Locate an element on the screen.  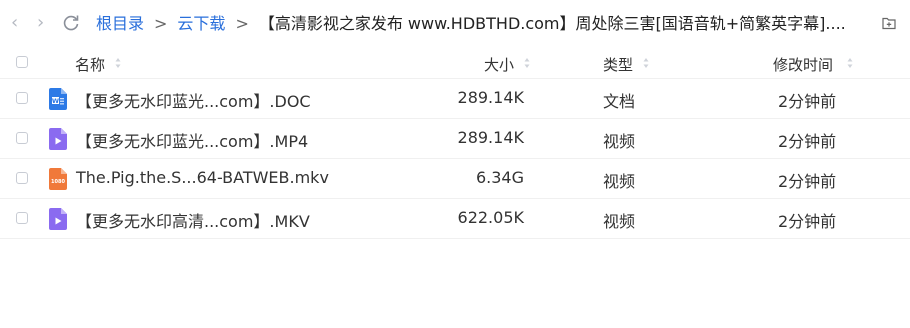
breadcrumb-root: 根目录 is located at coordinates (120, 23).